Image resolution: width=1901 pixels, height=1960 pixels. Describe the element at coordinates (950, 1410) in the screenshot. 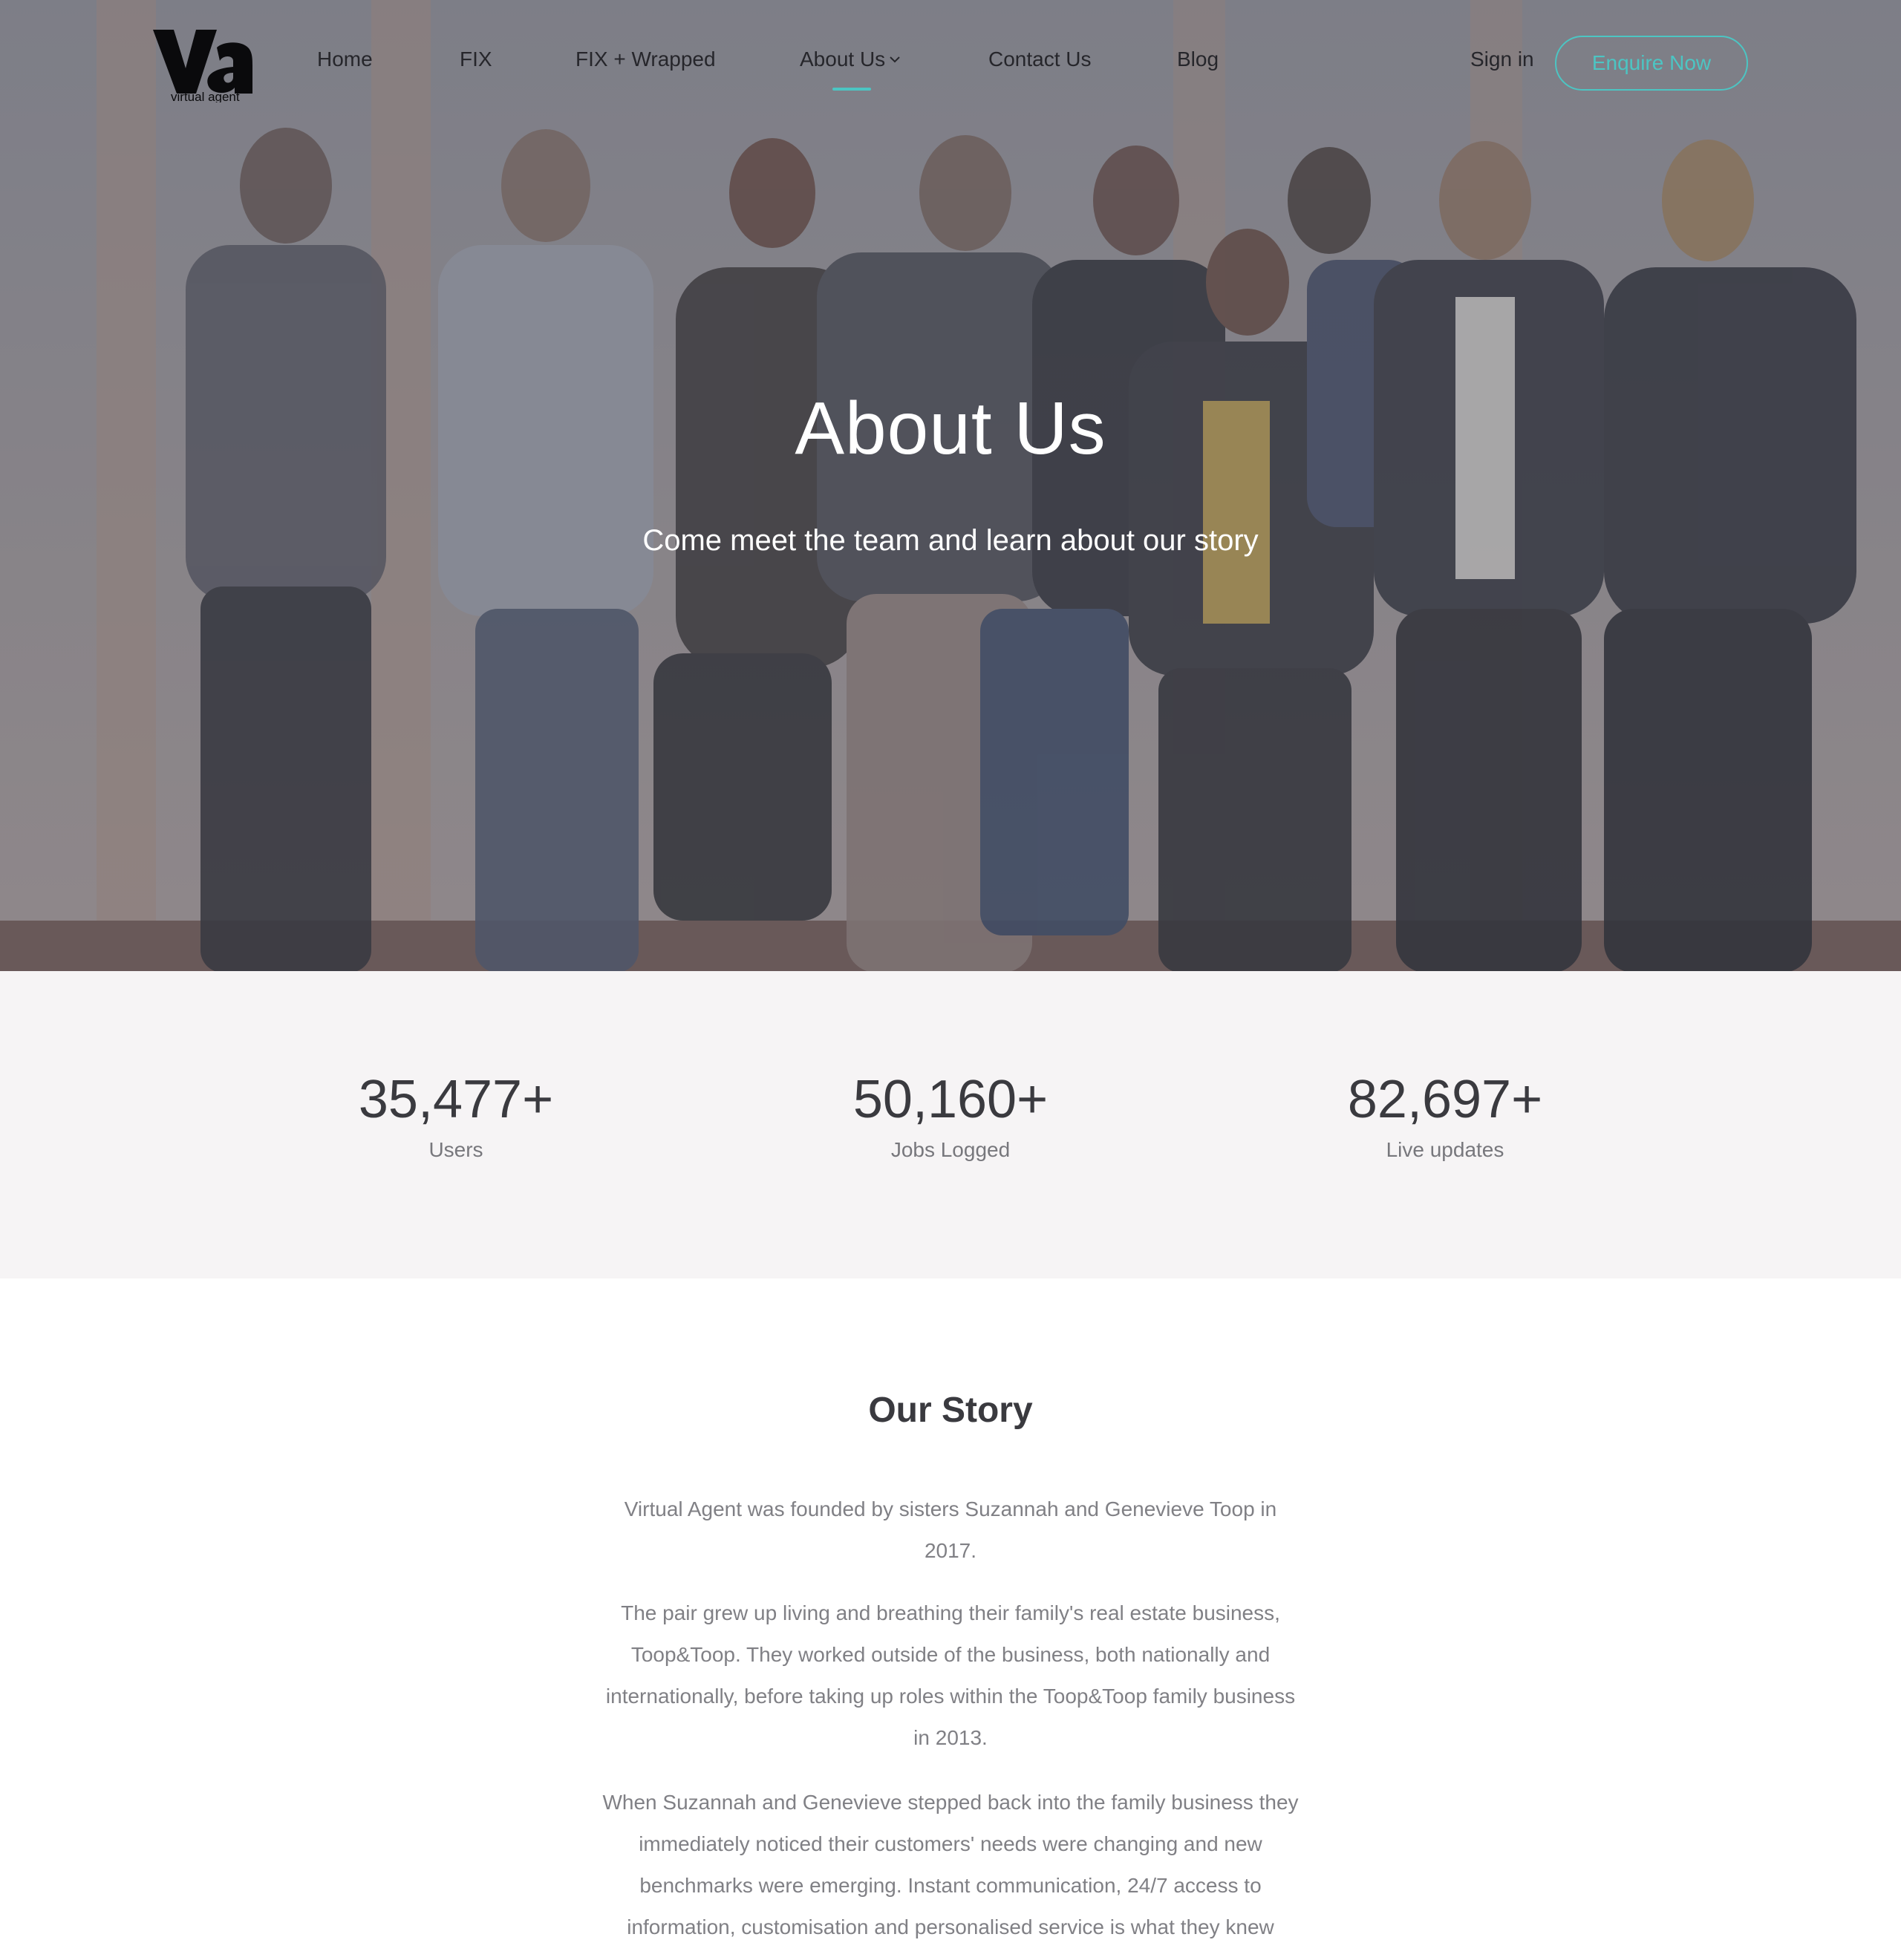

I see `our-story-heading: Our Story` at that location.